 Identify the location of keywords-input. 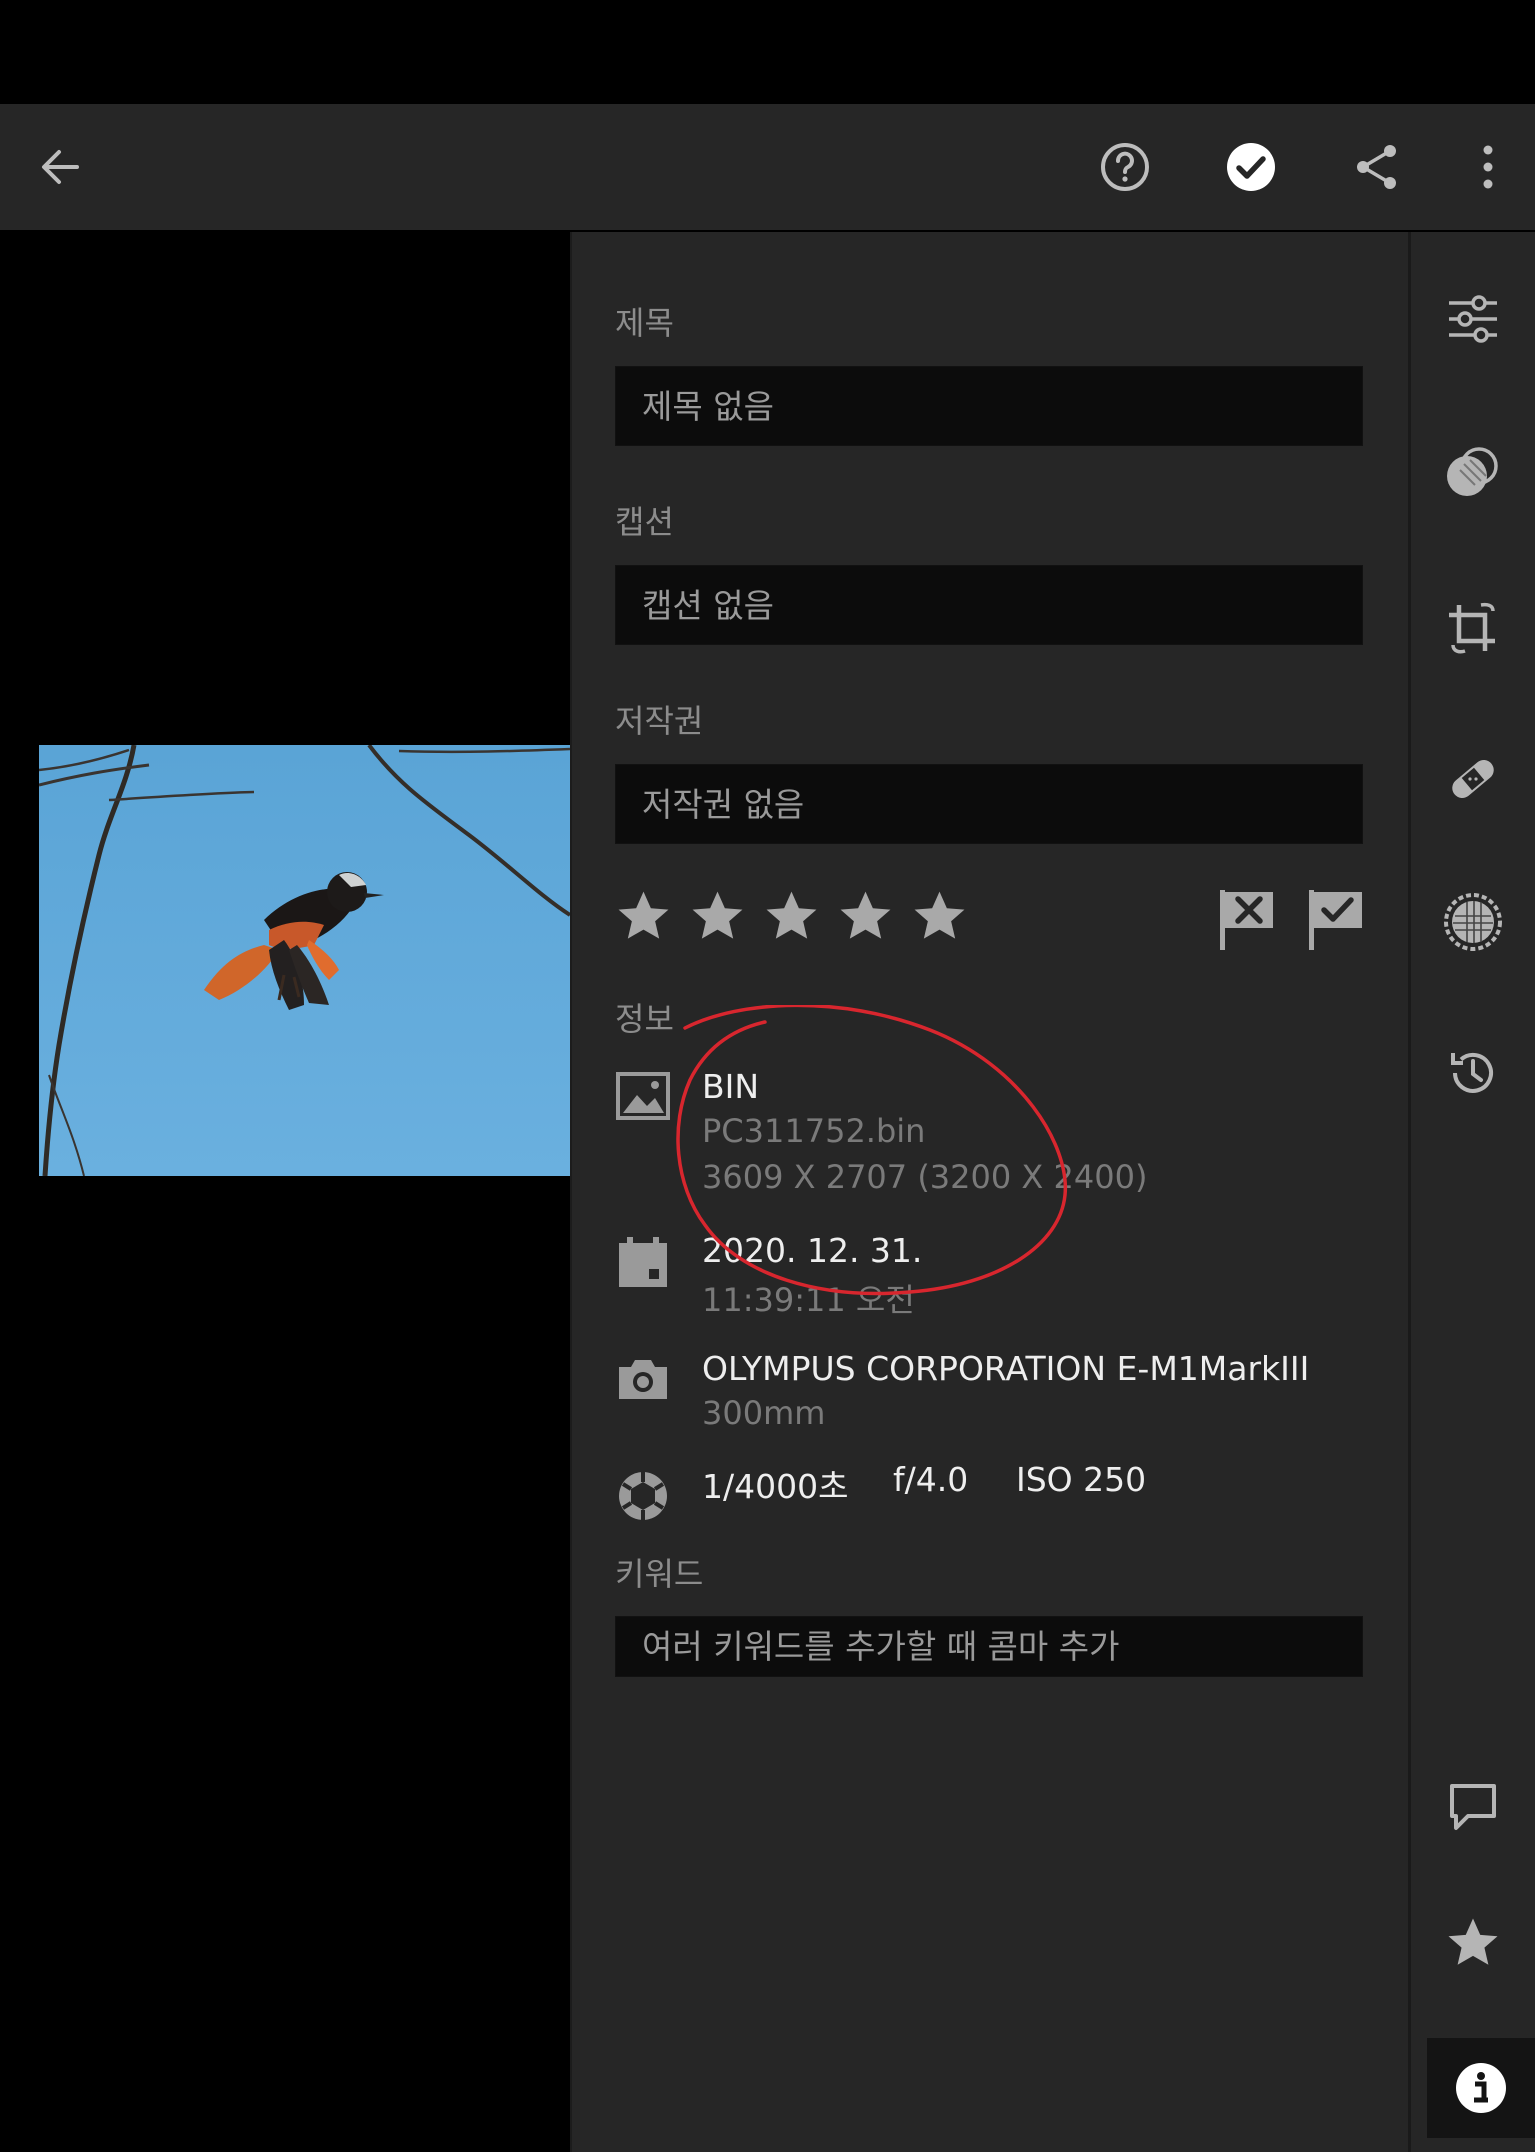
(989, 1646).